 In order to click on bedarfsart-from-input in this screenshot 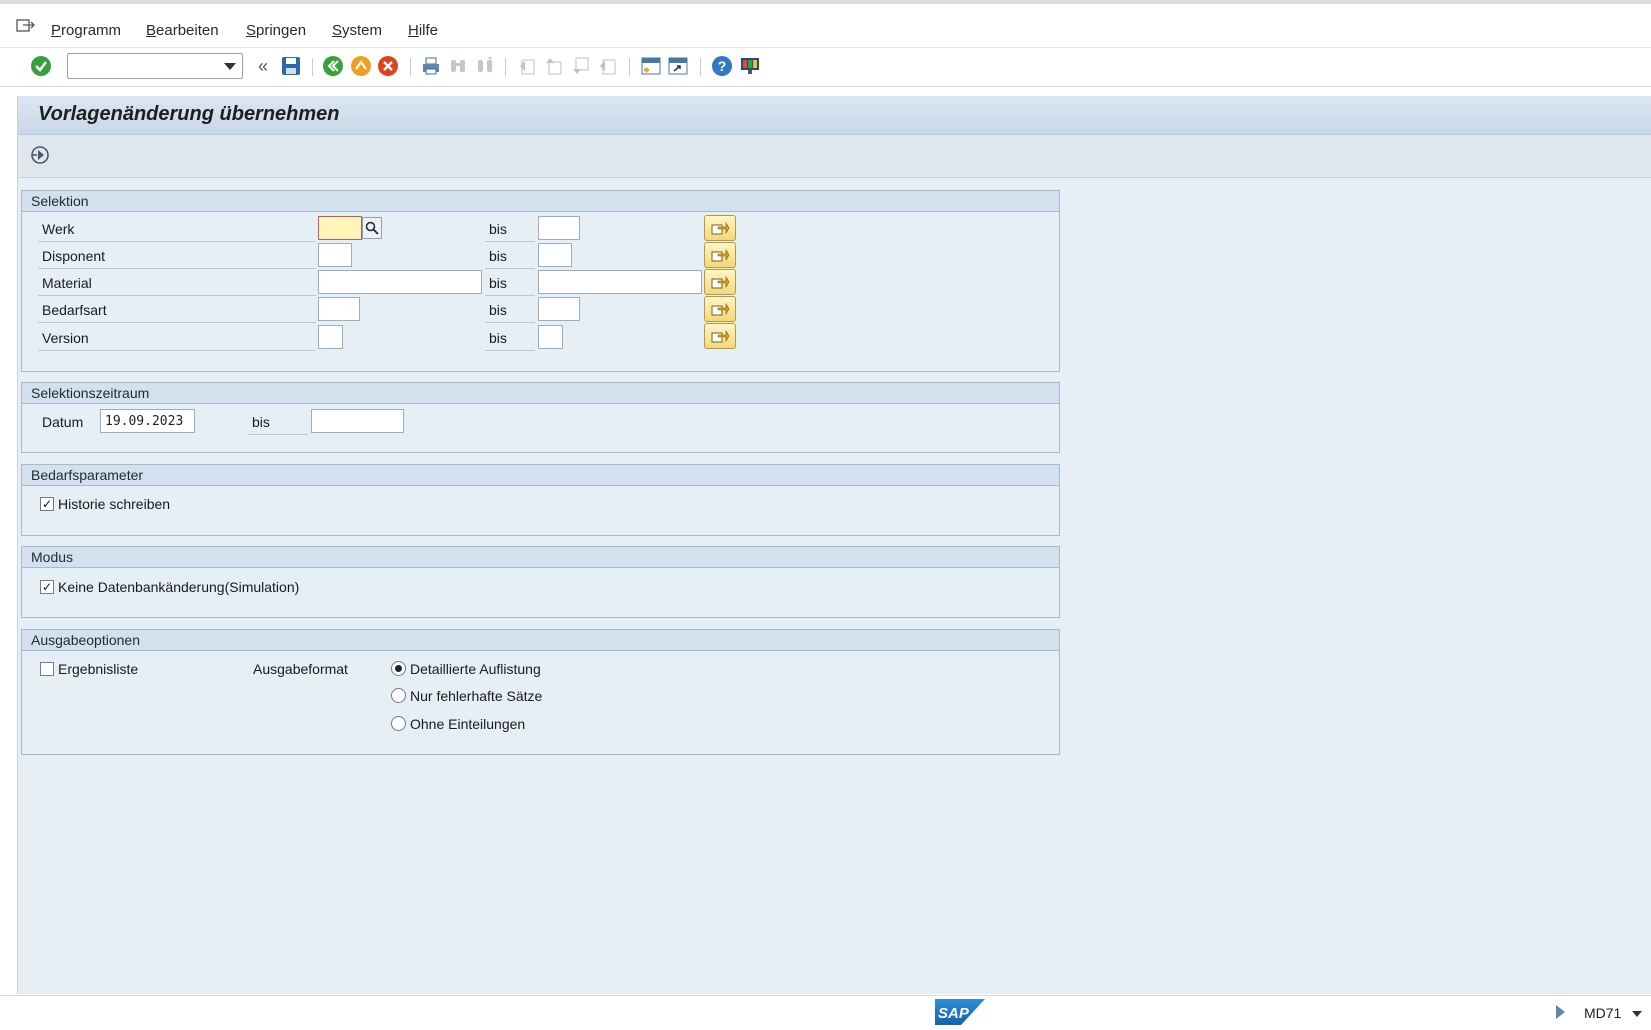, I will do `click(339, 309)`.